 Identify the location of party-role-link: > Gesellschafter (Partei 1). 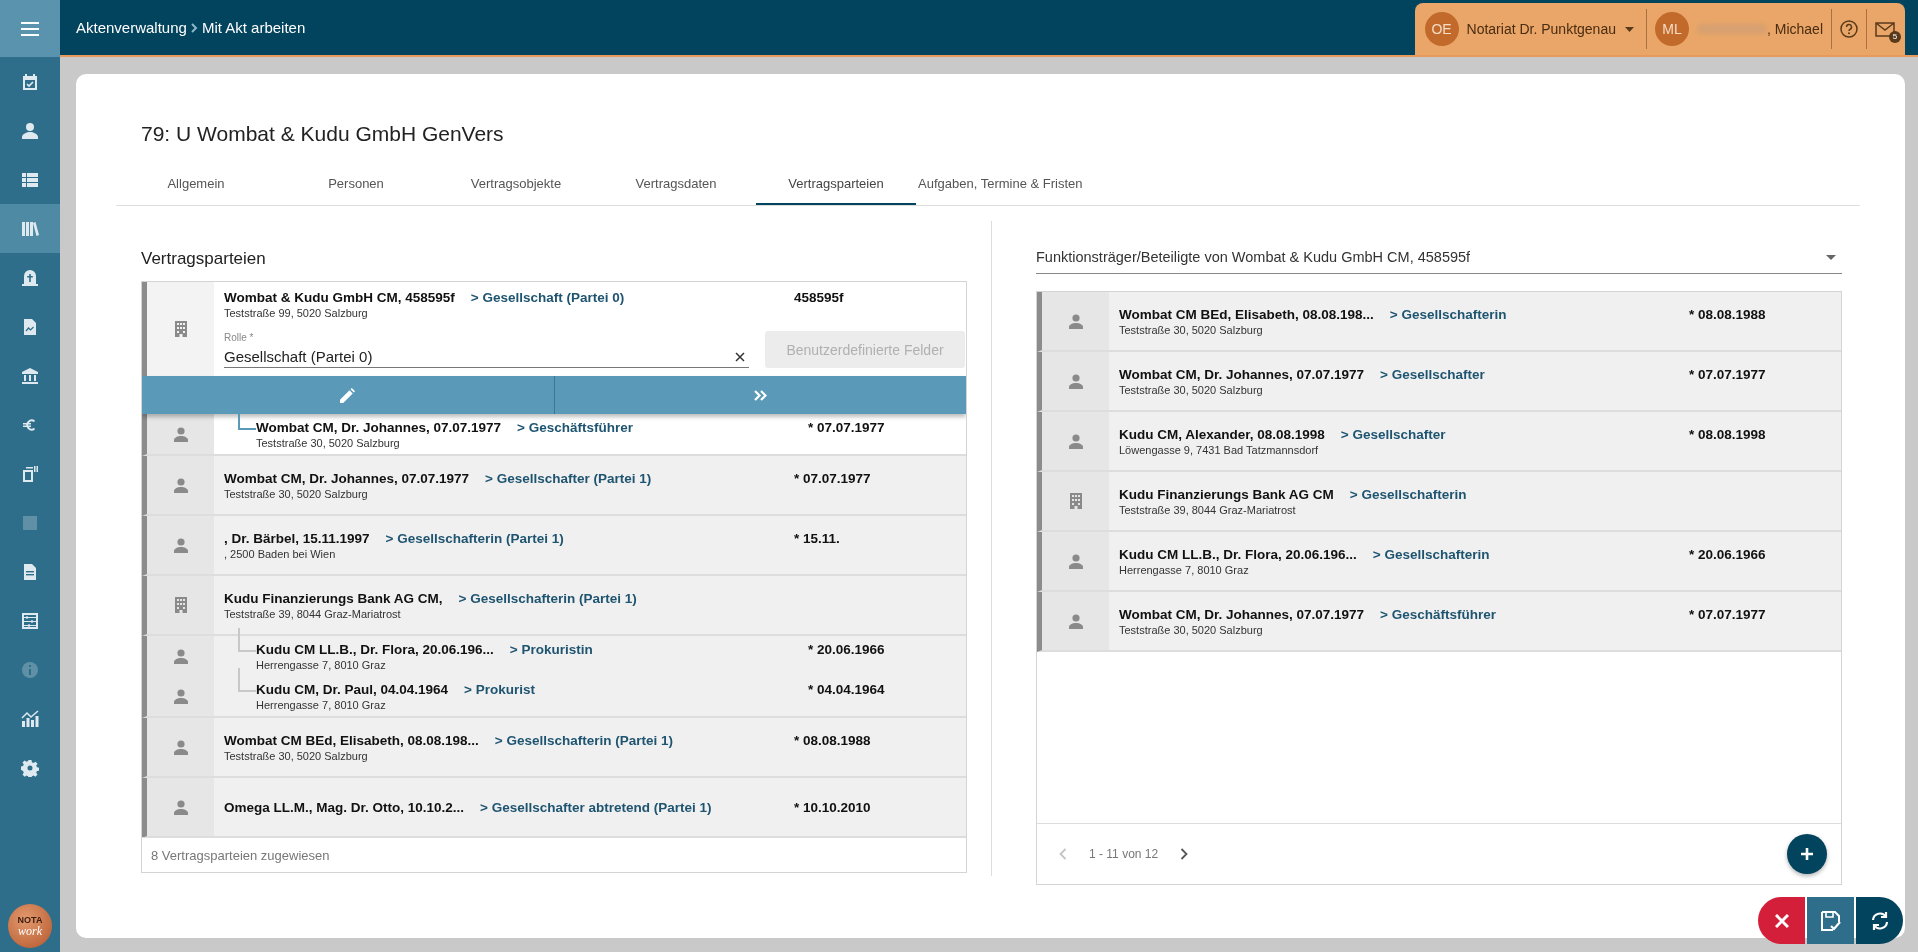
(568, 478).